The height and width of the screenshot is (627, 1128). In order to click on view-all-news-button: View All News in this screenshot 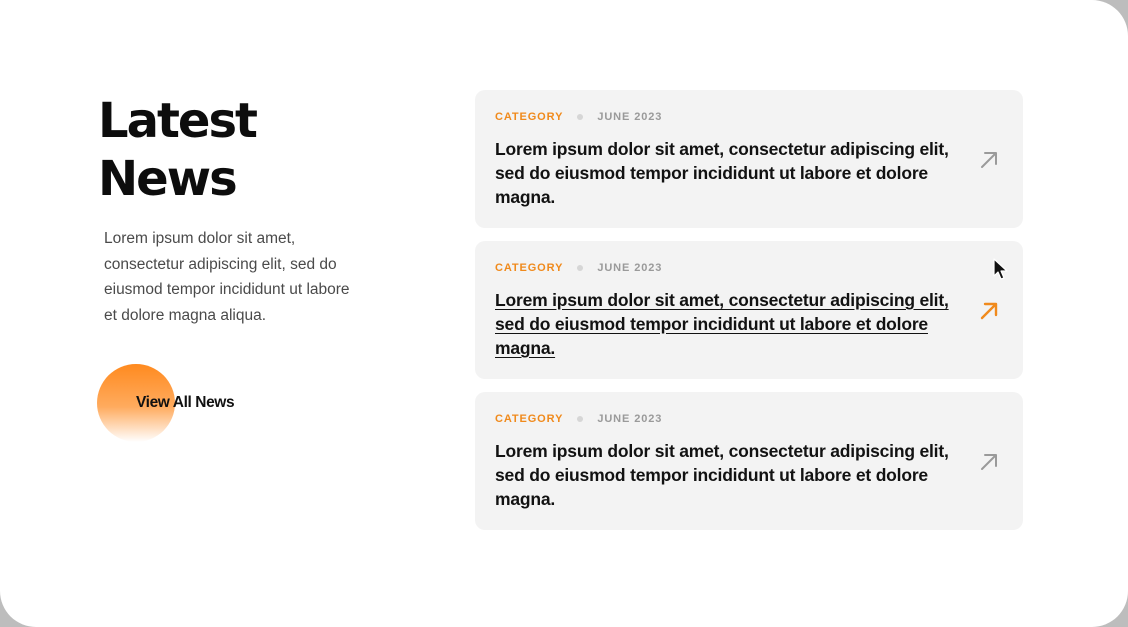, I will do `click(187, 403)`.